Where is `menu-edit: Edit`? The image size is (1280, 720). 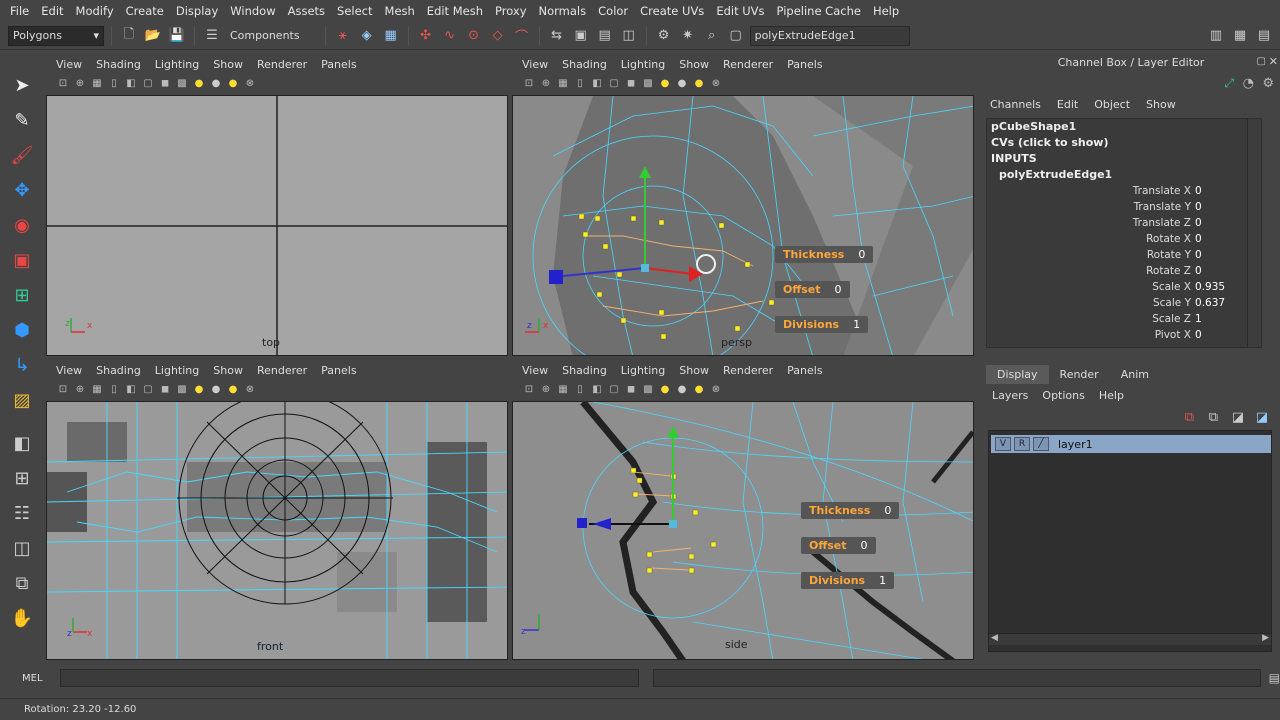
menu-edit: Edit is located at coordinates (52, 11).